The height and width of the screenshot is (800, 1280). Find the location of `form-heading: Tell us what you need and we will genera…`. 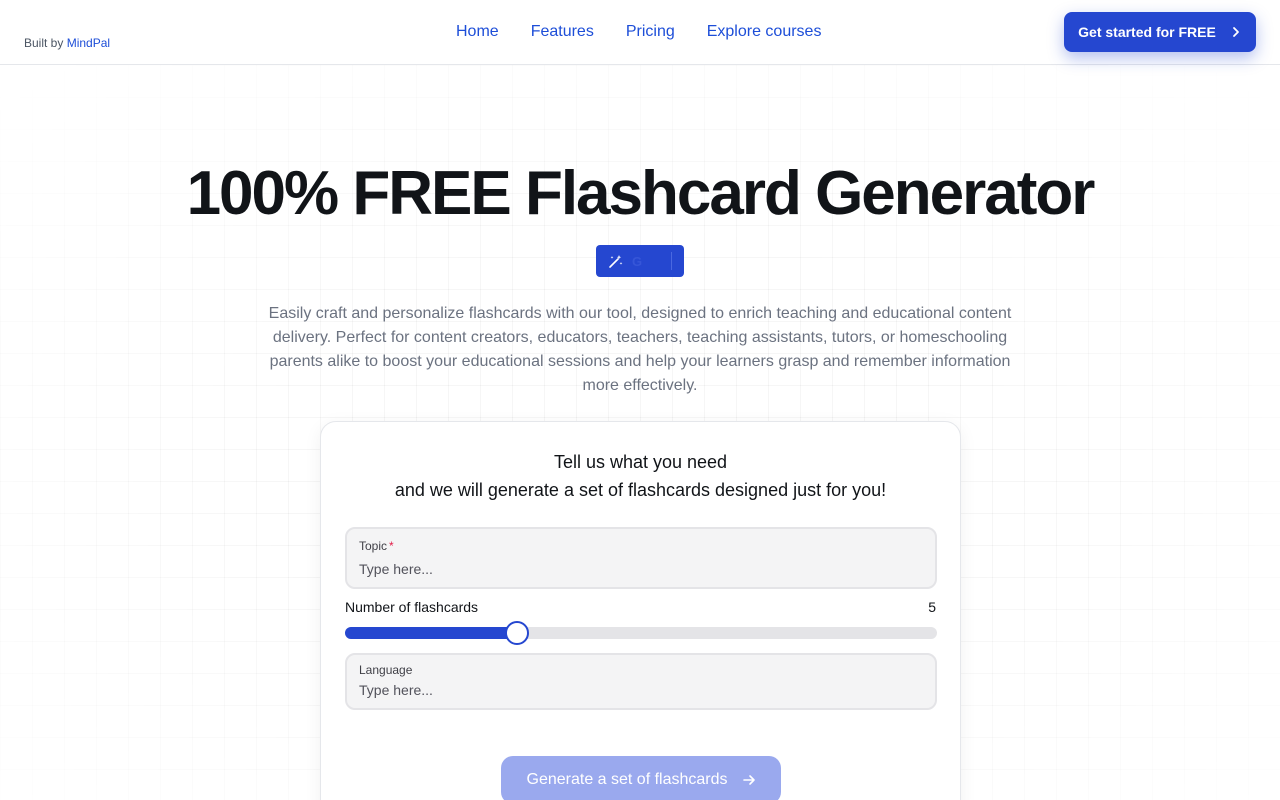

form-heading: Tell us what you need and we will genera… is located at coordinates (640, 476).